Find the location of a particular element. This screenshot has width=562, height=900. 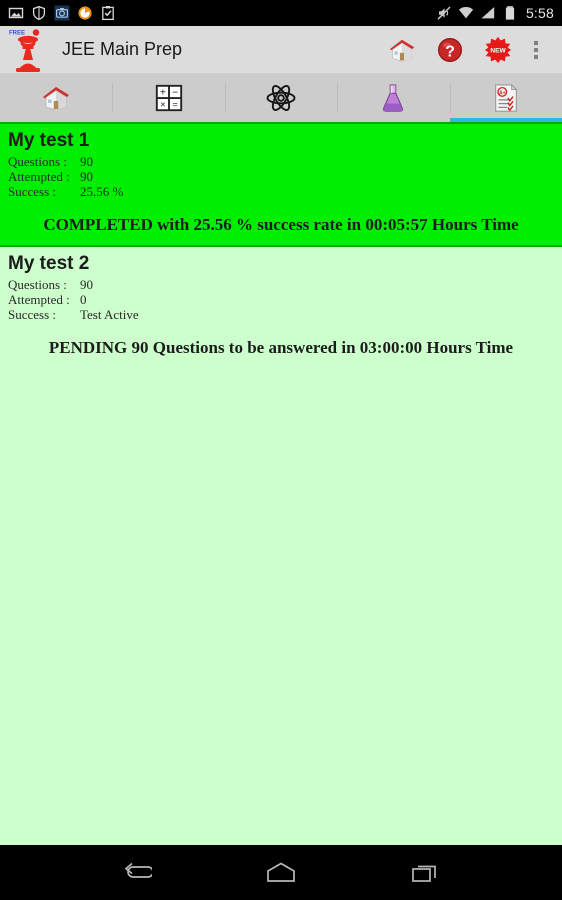

clipboard-check-icon is located at coordinates (108, 13).